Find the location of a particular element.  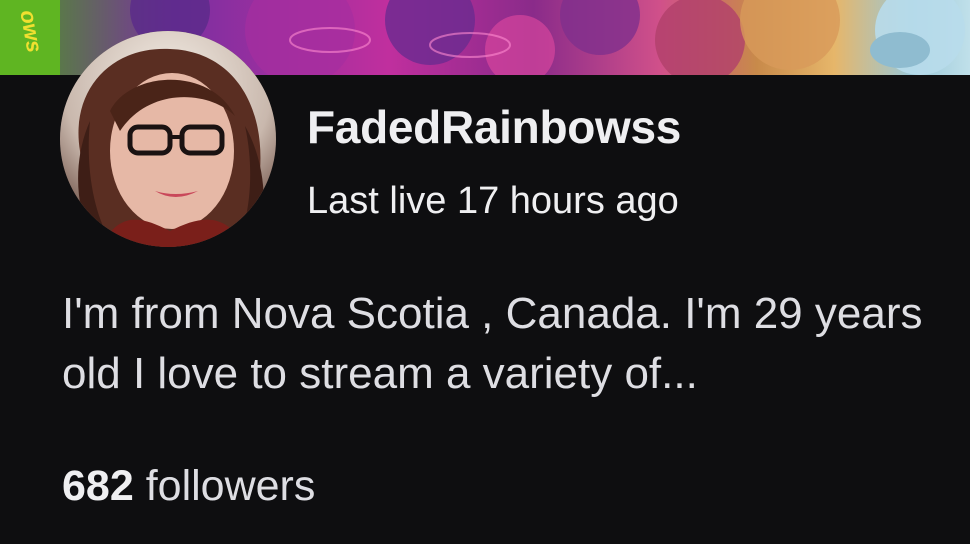

follower-count-label: followers is located at coordinates (230, 486).